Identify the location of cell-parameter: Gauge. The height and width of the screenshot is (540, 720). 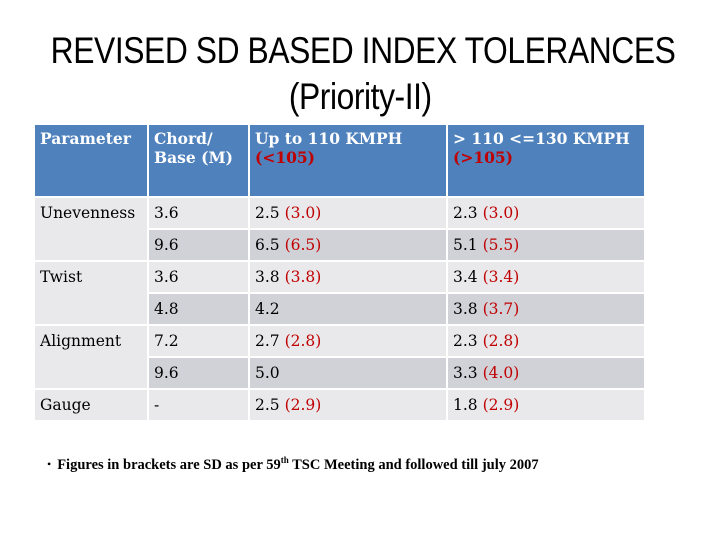
(91, 405).